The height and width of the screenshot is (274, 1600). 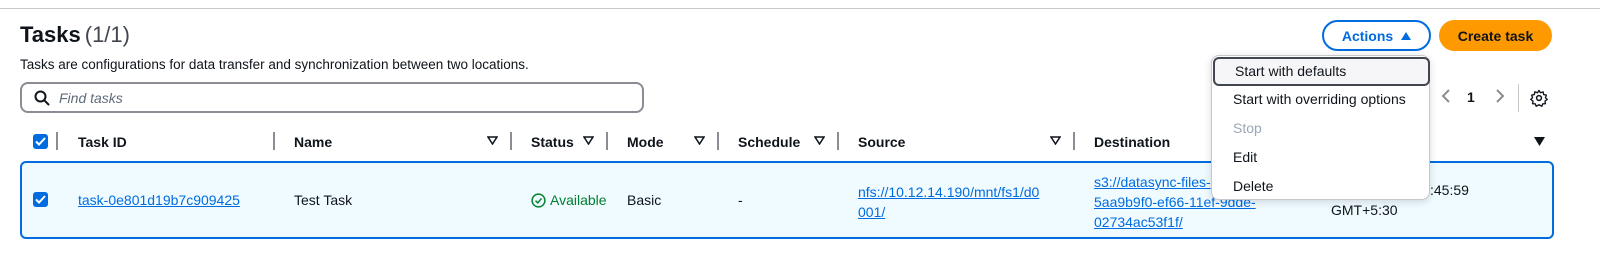 I want to click on status-badge: Available, so click(x=569, y=200).